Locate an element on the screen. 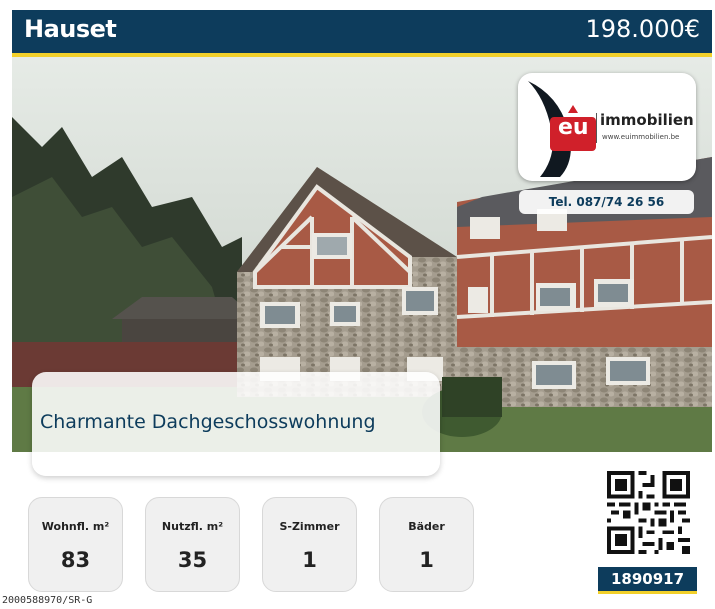 This screenshot has width=715, height=609. stat-value: 35 is located at coordinates (192, 560).